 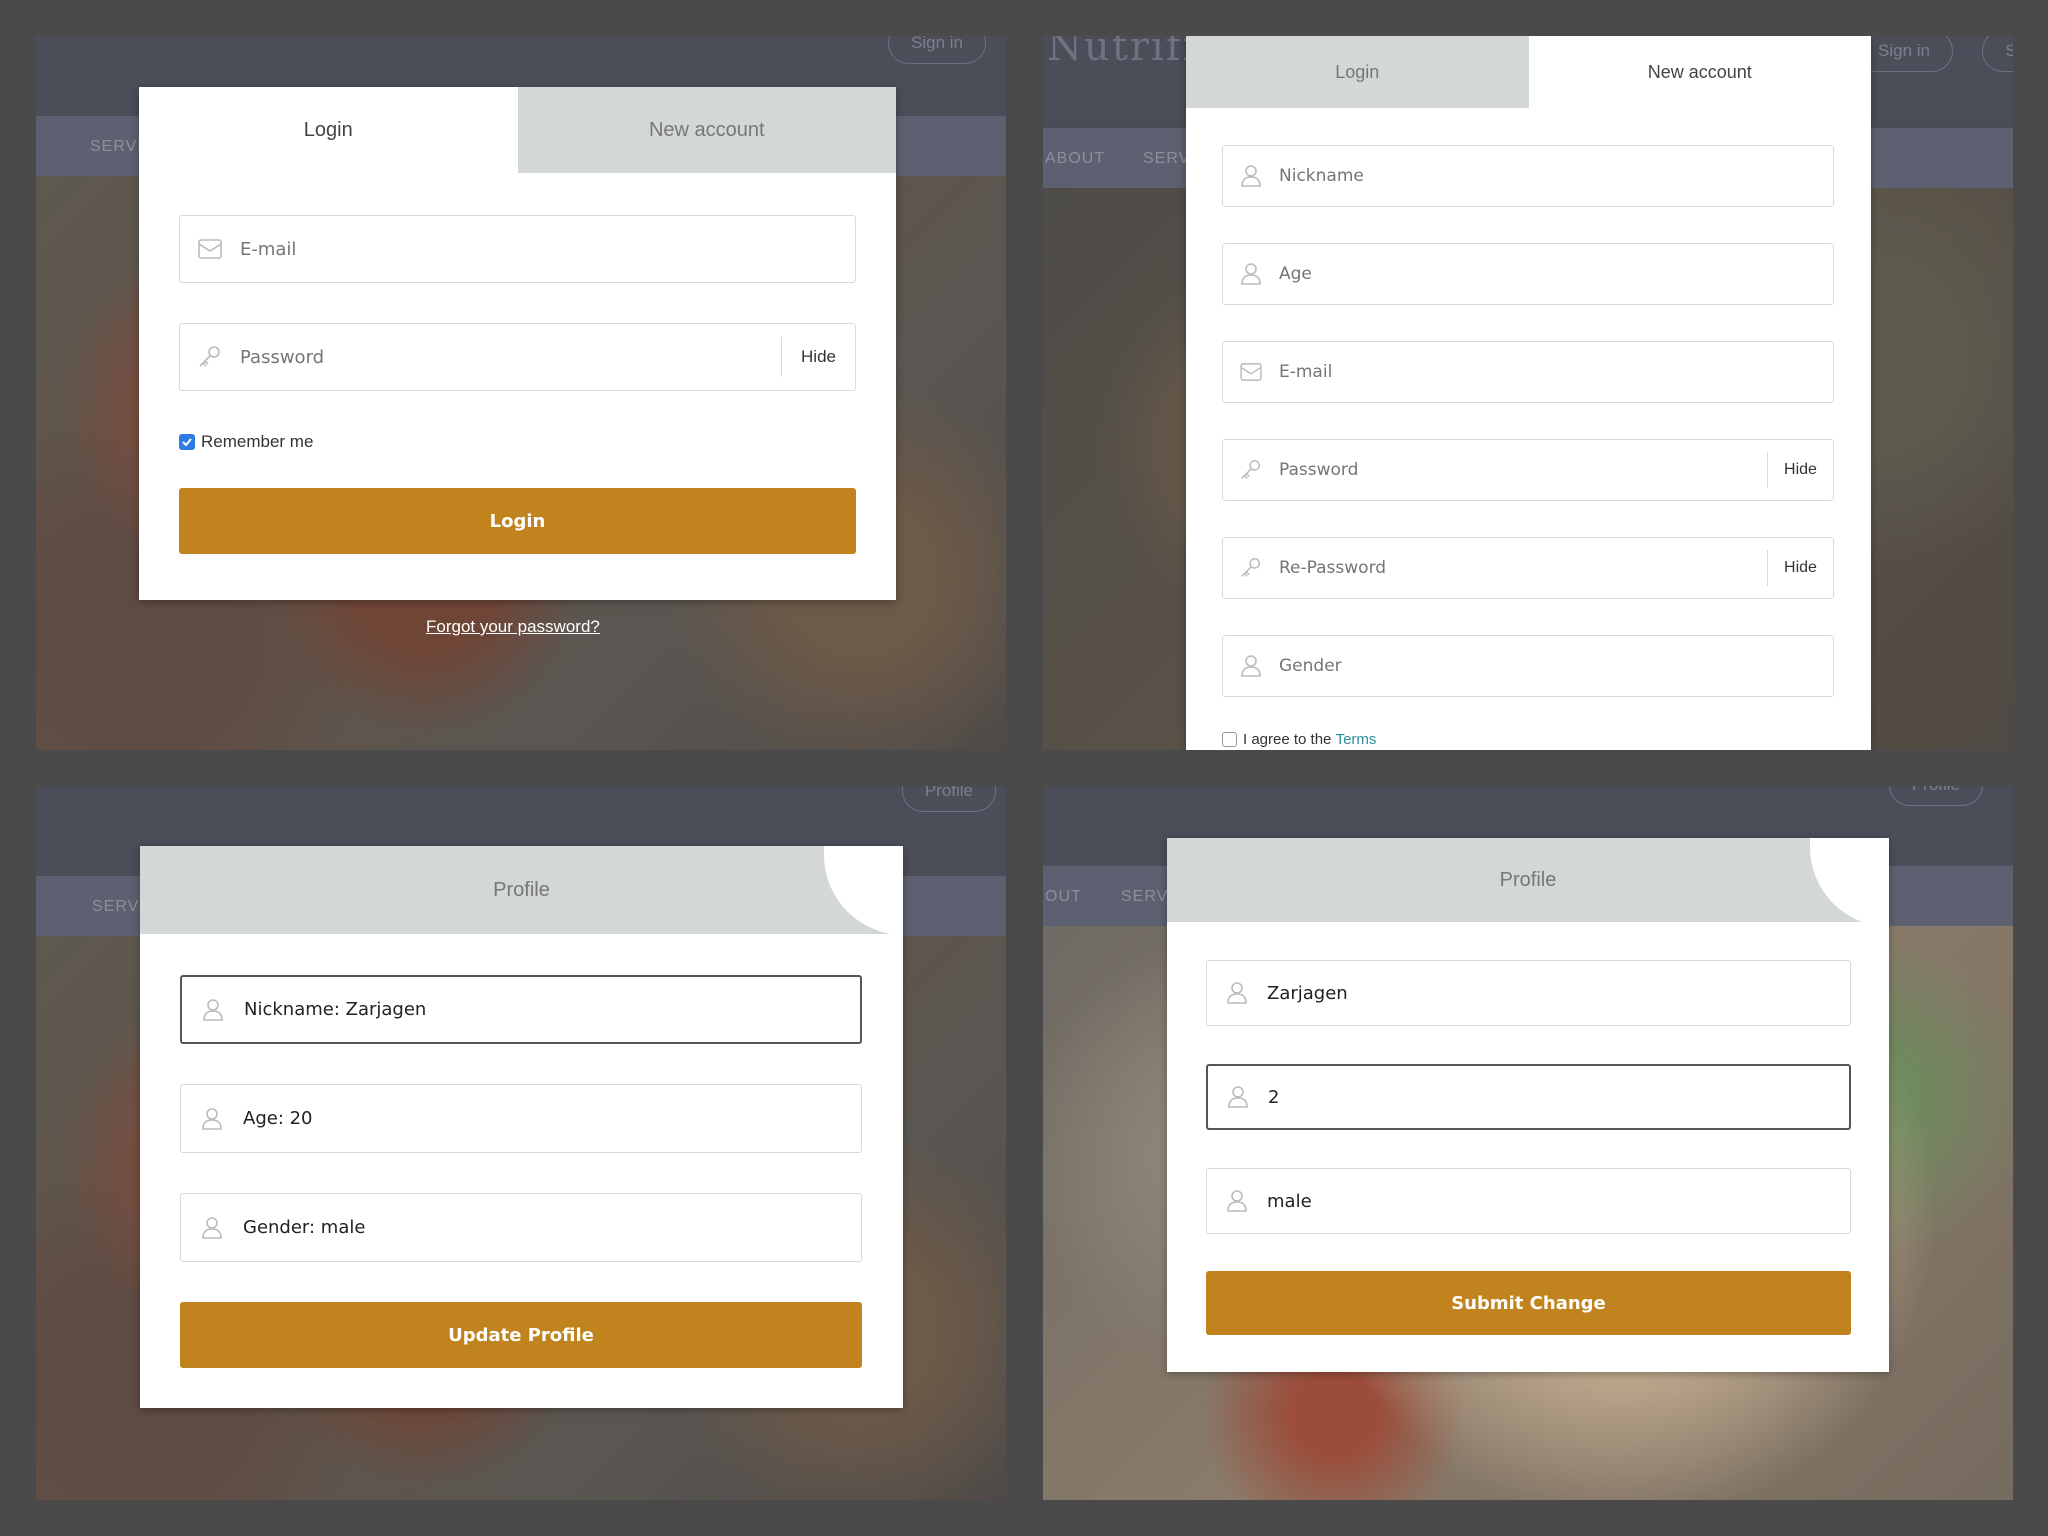 I want to click on age-field: 2, so click(x=1528, y=1097).